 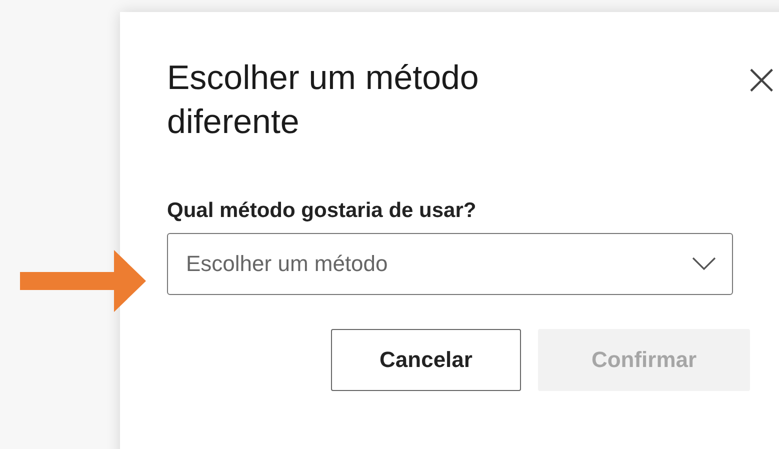 I want to click on cancel-button: Cancelar, so click(x=426, y=360).